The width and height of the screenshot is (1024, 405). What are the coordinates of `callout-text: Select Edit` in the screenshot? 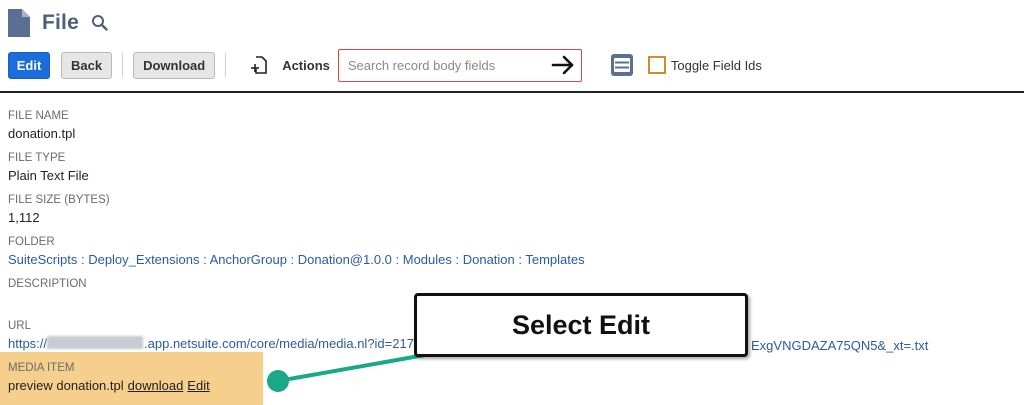 It's located at (581, 324).